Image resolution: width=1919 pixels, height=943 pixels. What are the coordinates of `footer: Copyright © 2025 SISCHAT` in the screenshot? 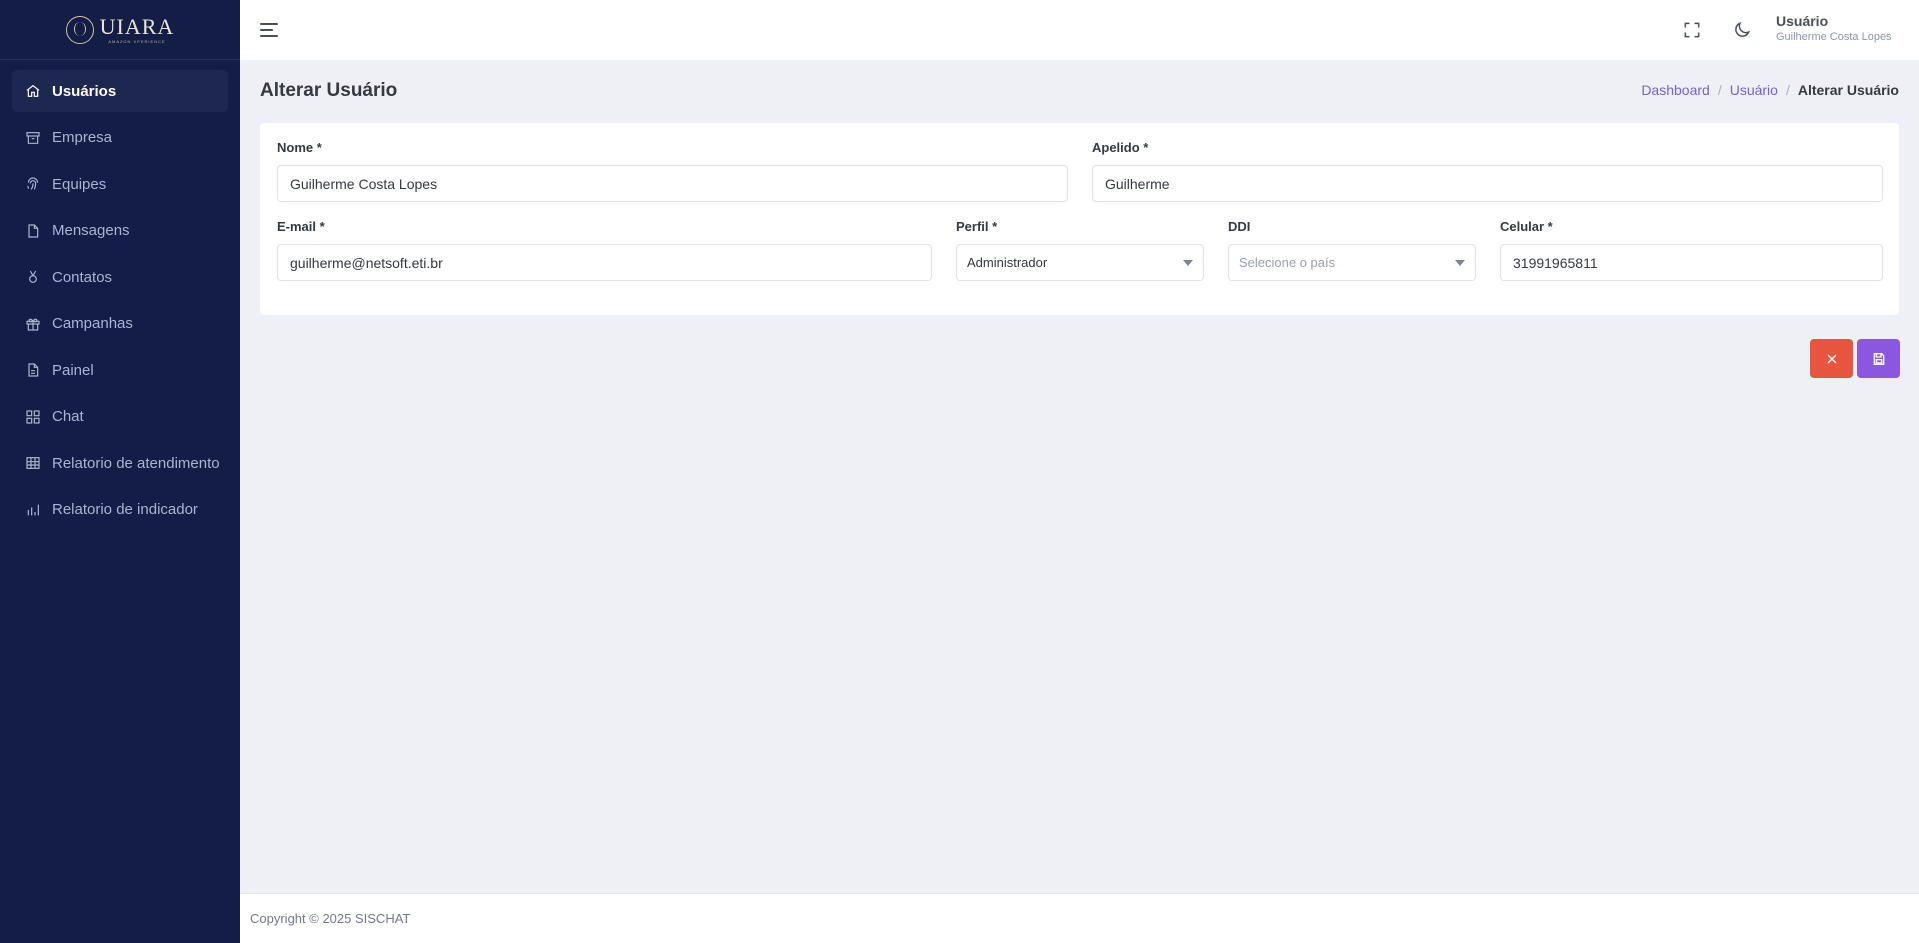 It's located at (1079, 918).